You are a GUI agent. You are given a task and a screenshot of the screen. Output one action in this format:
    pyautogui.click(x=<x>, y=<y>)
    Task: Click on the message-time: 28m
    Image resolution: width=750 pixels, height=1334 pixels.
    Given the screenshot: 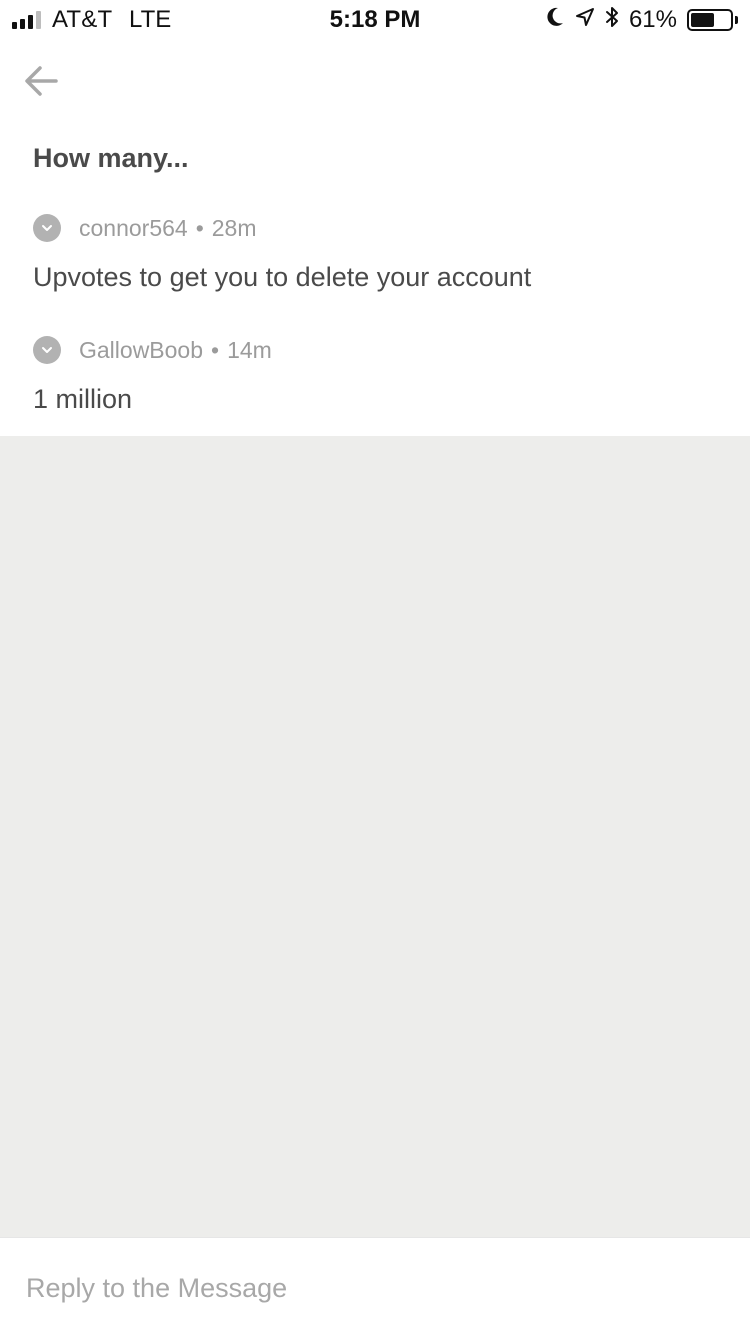 What is the action you would take?
    pyautogui.click(x=234, y=227)
    